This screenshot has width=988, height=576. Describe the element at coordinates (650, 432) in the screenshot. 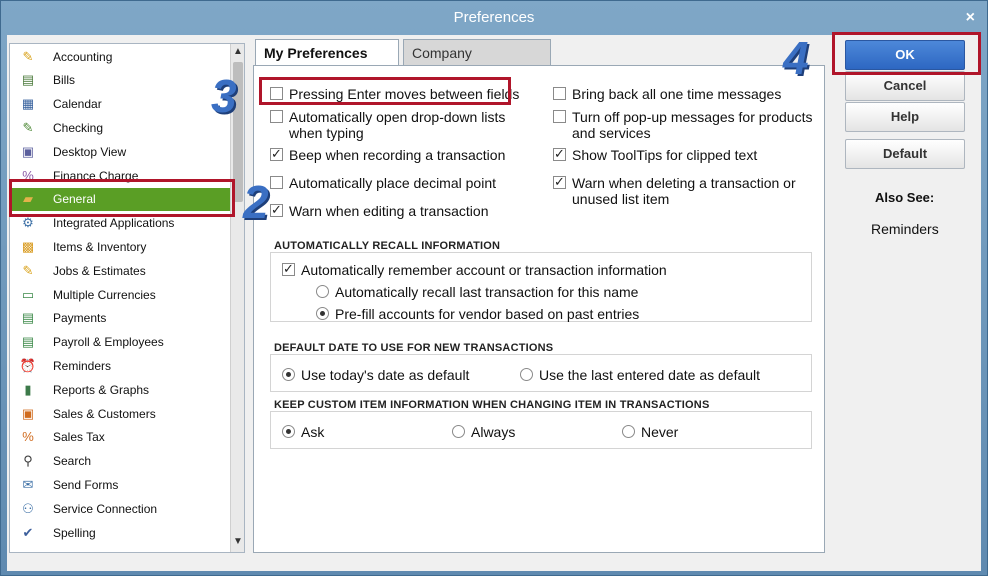

I see `radio-never: Never` at that location.